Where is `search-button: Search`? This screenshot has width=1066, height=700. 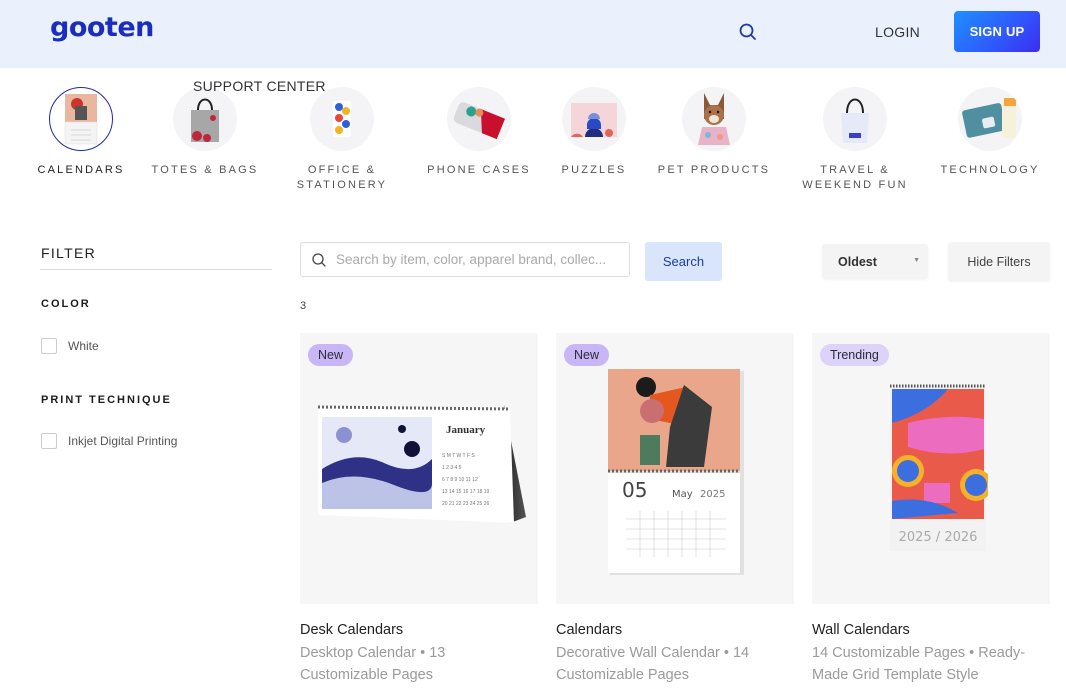 search-button: Search is located at coordinates (683, 261).